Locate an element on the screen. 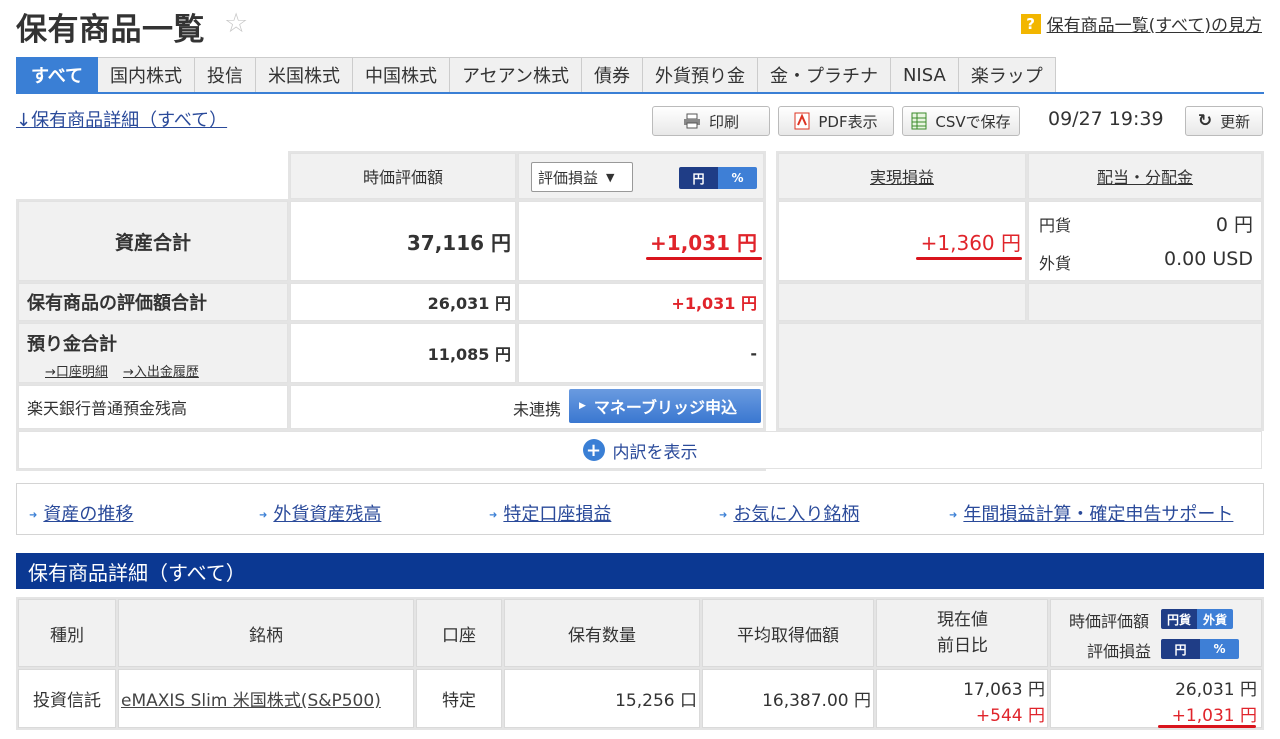 This screenshot has width=1280, height=739. pl-unit-percent-detail: % is located at coordinates (1219, 649).